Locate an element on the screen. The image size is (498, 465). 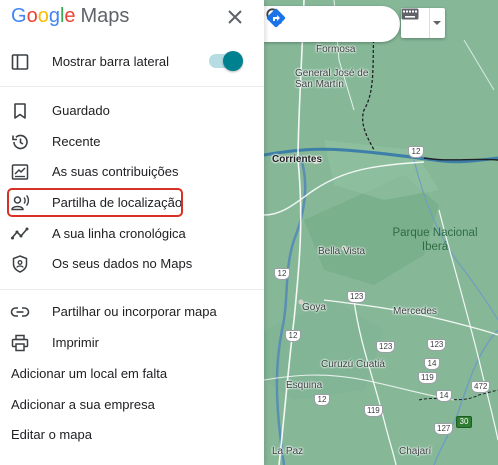
contributions-icon is located at coordinates (20, 172).